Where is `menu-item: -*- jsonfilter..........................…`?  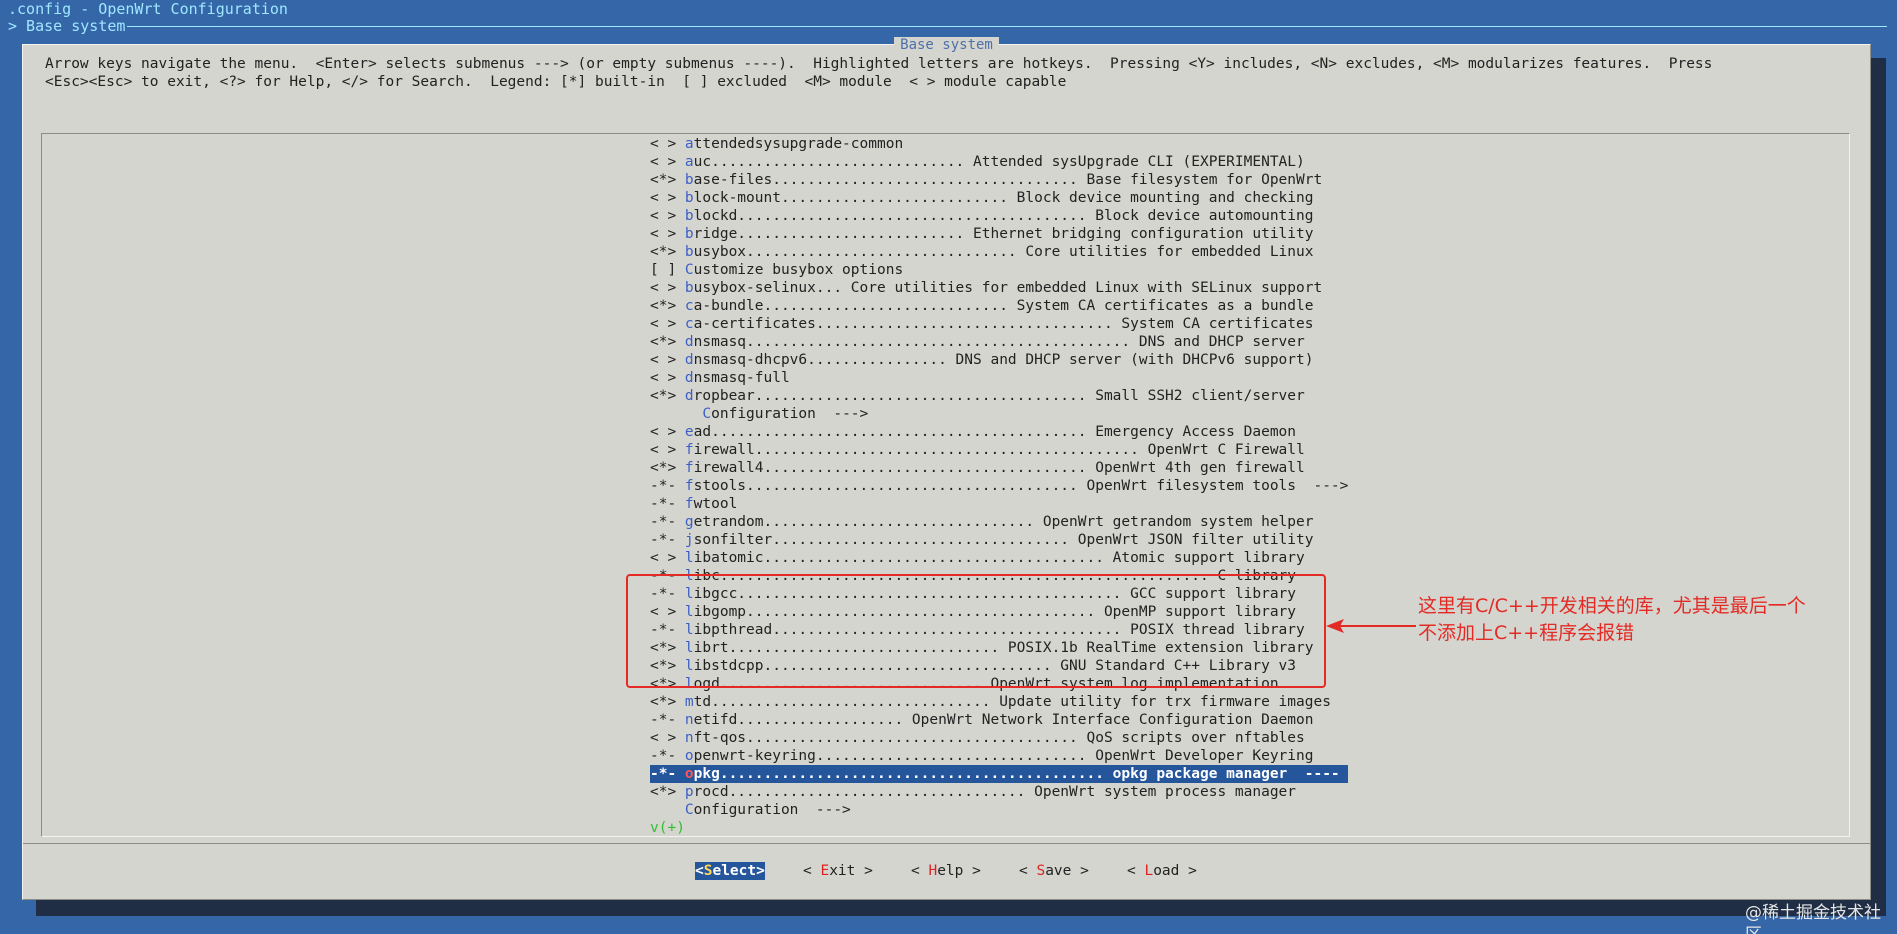 menu-item: -*- jsonfilter..........................… is located at coordinates (999, 540).